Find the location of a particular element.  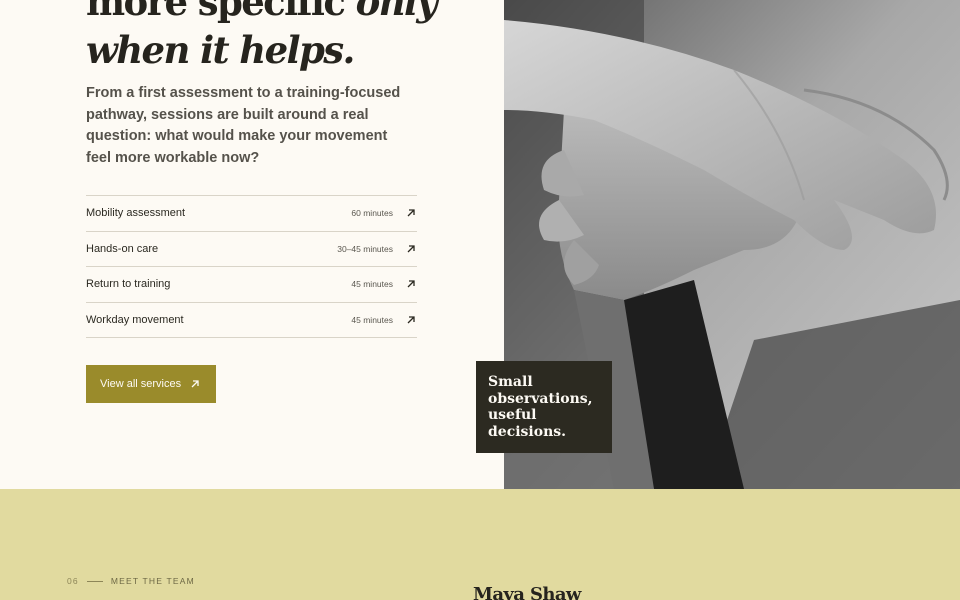

service-name: Mobility assessment is located at coordinates (136, 213).